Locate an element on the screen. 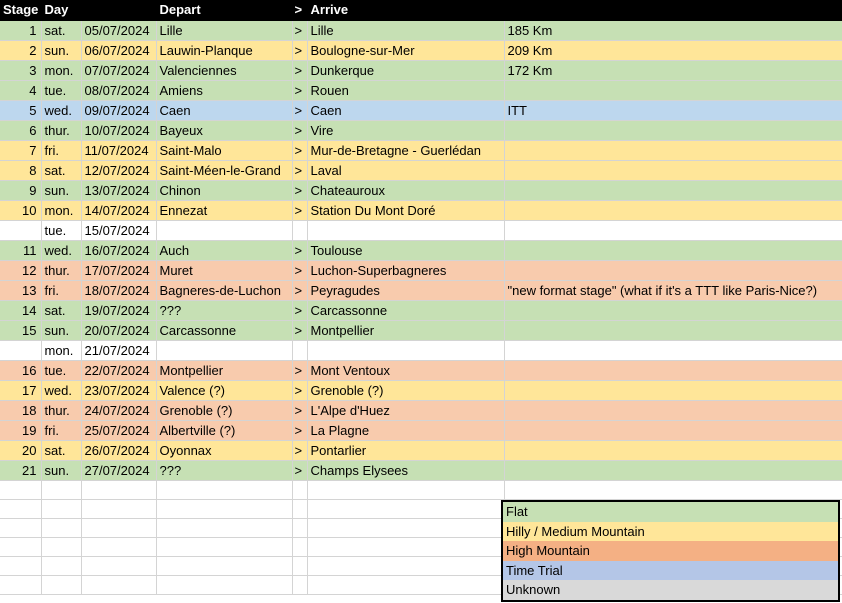  cell-stage: 8 is located at coordinates (21, 170).